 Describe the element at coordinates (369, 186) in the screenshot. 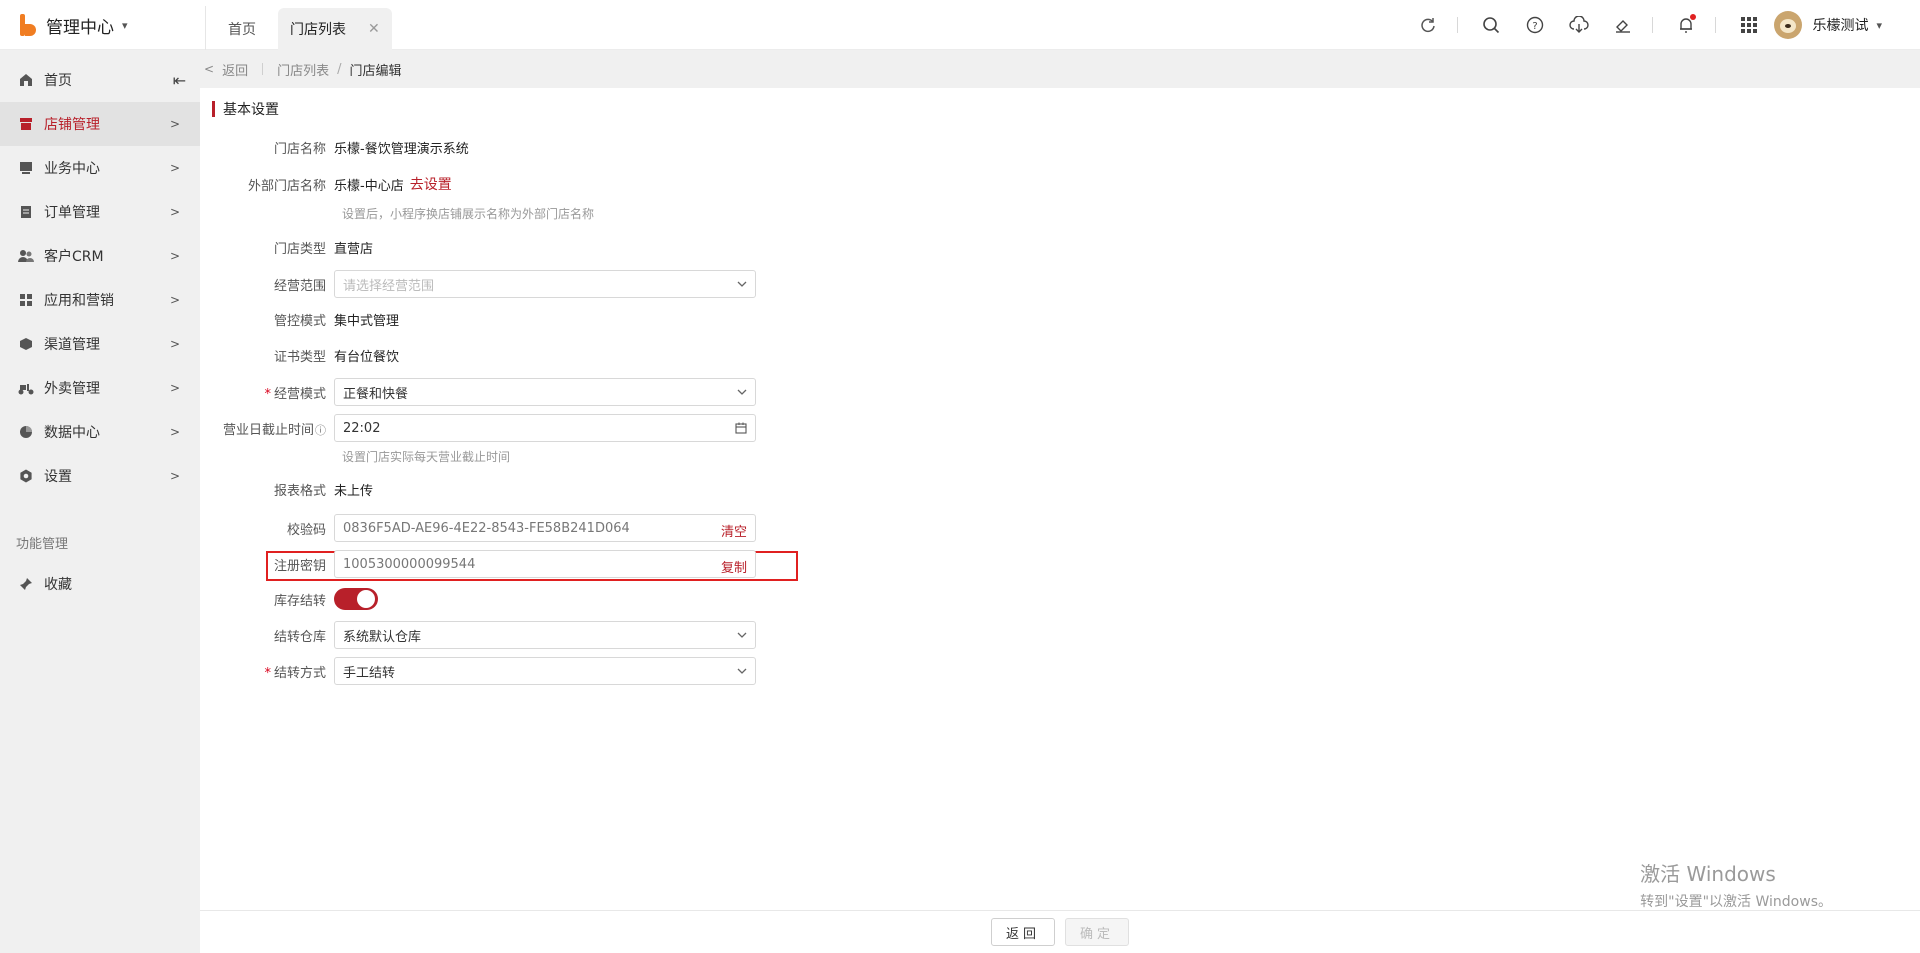

I see `external-name-value: 乐檬-中心店` at that location.